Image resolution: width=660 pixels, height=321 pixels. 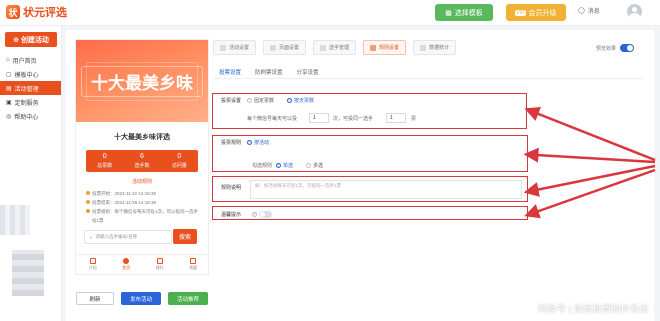 What do you see at coordinates (593, 309) in the screenshot?
I see `watermark: 网易号 | 微信投票制作系统` at bounding box center [593, 309].